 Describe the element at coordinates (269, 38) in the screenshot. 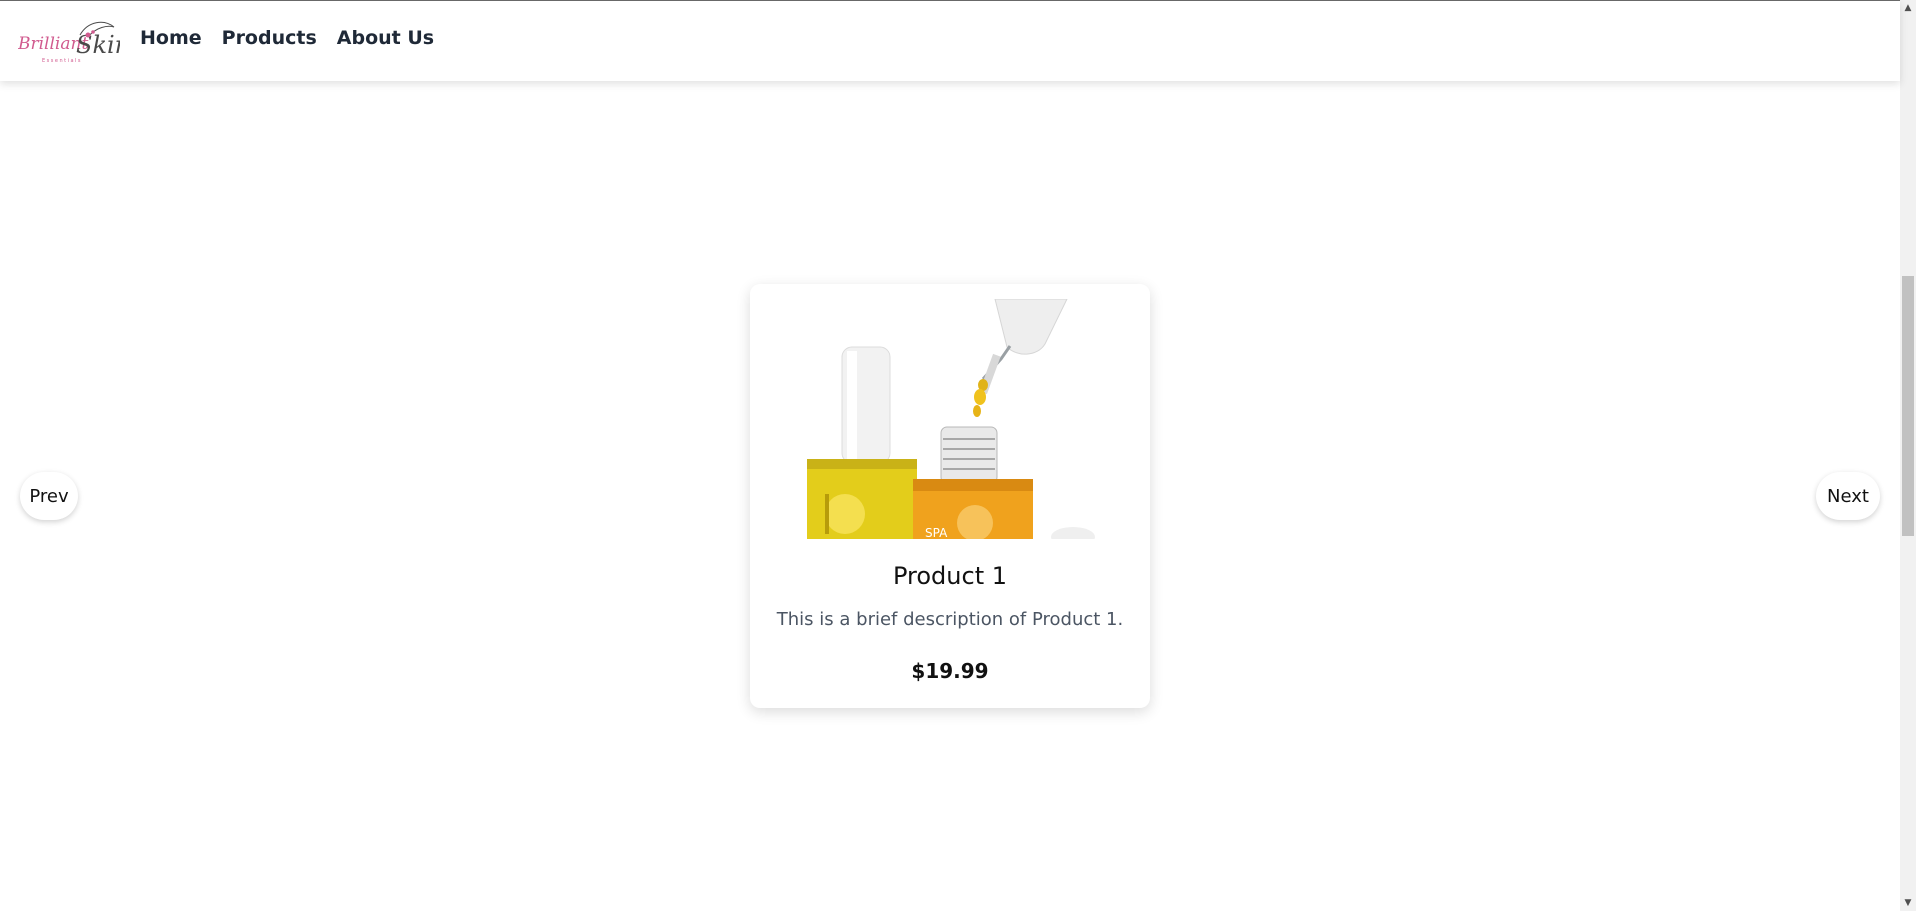

I see `nav-products: Products` at that location.